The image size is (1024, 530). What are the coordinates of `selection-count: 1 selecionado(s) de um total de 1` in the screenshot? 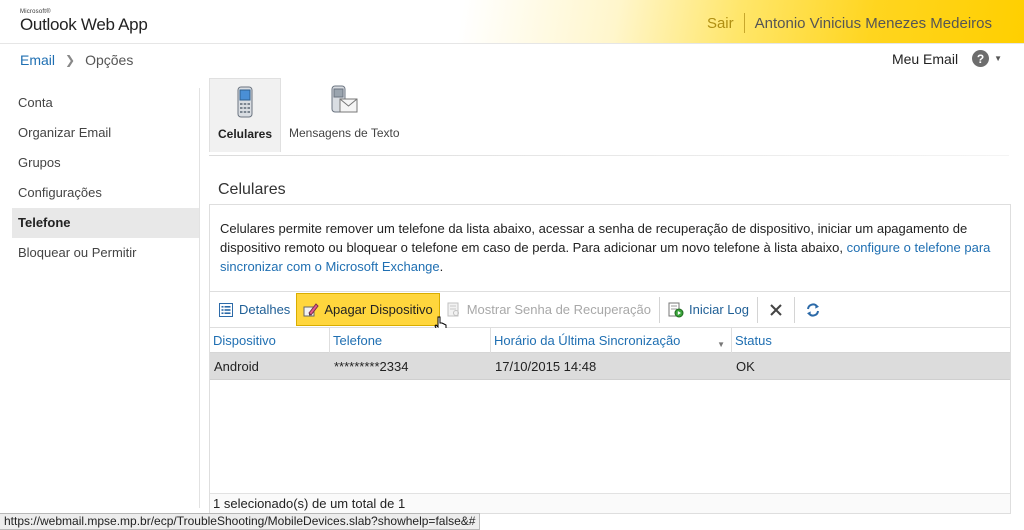 It's located at (610, 503).